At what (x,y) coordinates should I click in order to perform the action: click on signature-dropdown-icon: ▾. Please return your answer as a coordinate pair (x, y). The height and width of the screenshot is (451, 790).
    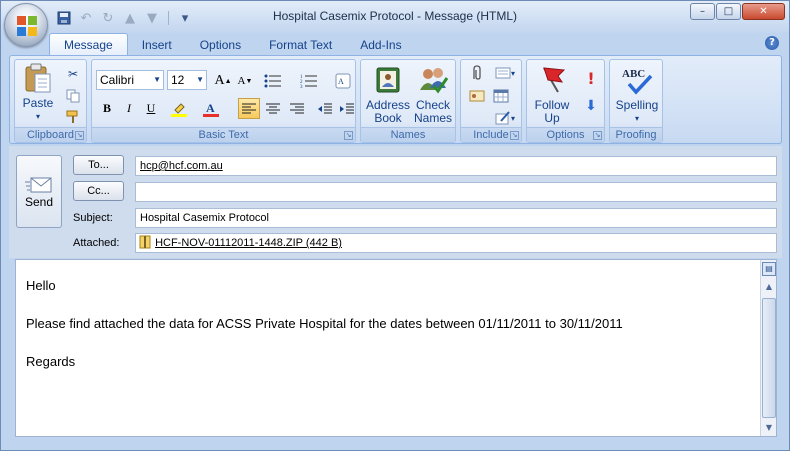
    Looking at the image, I should click on (512, 118).